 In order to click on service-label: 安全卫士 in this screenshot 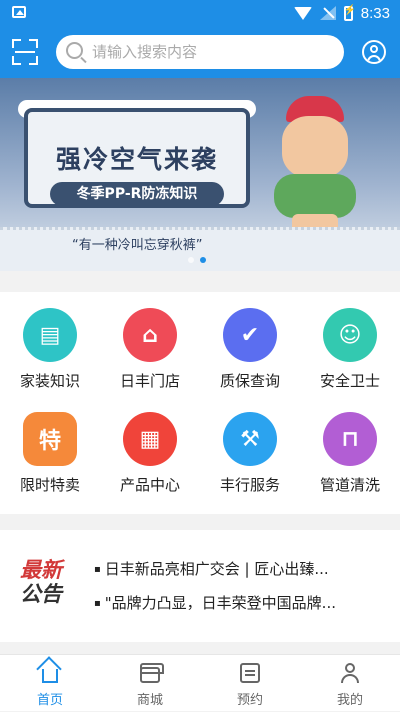, I will do `click(349, 381)`.